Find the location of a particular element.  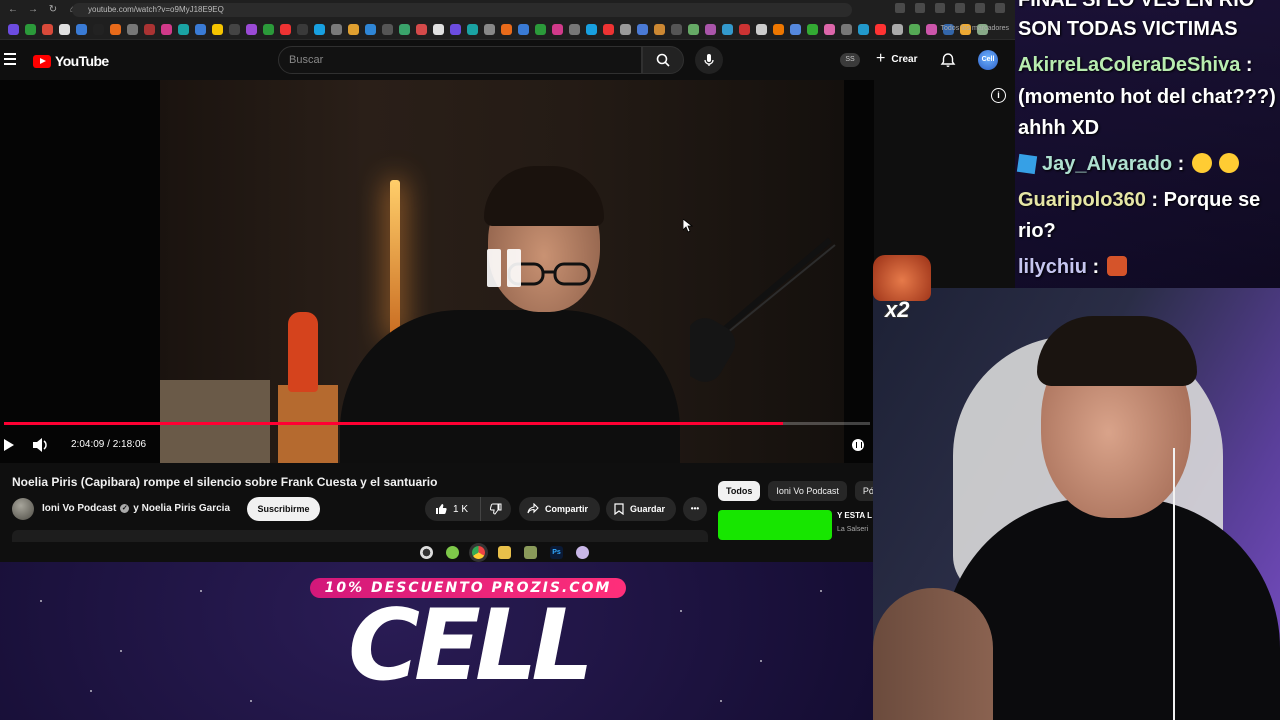

recommended-video-title: Y ESTA L is located at coordinates (854, 515).